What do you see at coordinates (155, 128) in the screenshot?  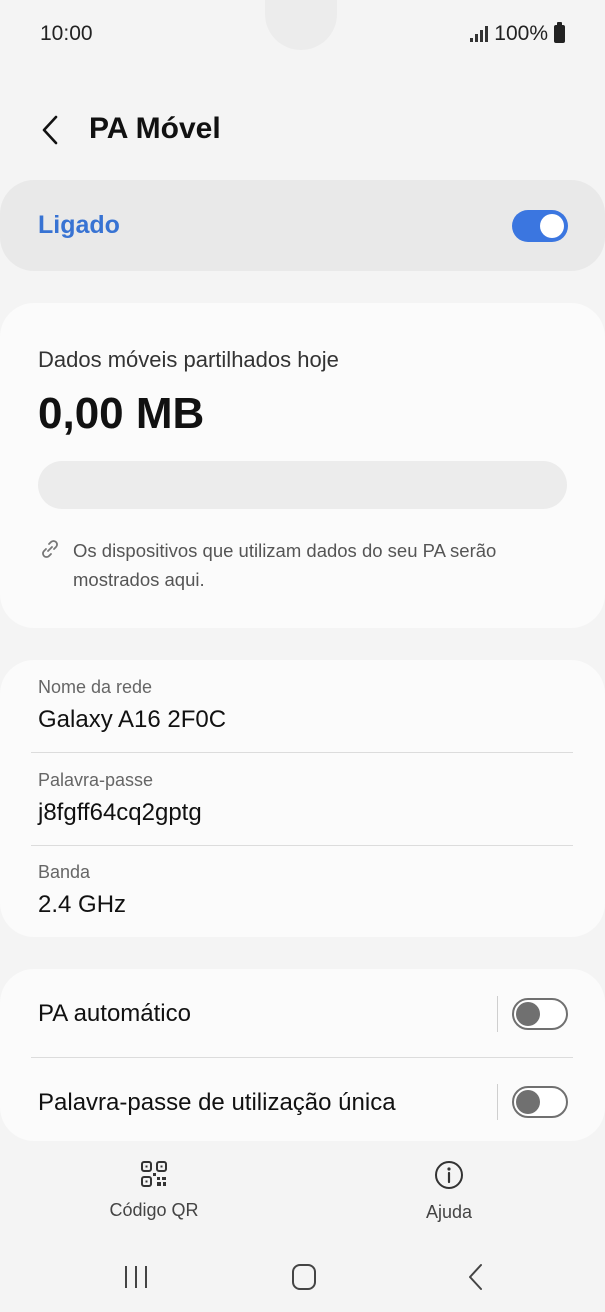 I see `page-title: PA Móvel` at bounding box center [155, 128].